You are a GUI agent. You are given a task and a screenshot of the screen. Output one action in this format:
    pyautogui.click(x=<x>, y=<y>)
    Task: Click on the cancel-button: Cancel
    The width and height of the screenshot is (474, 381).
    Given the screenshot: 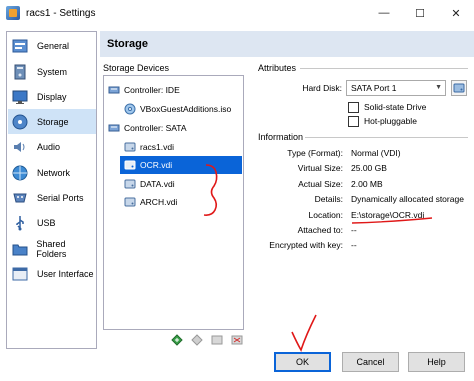 What is the action you would take?
    pyautogui.click(x=370, y=362)
    